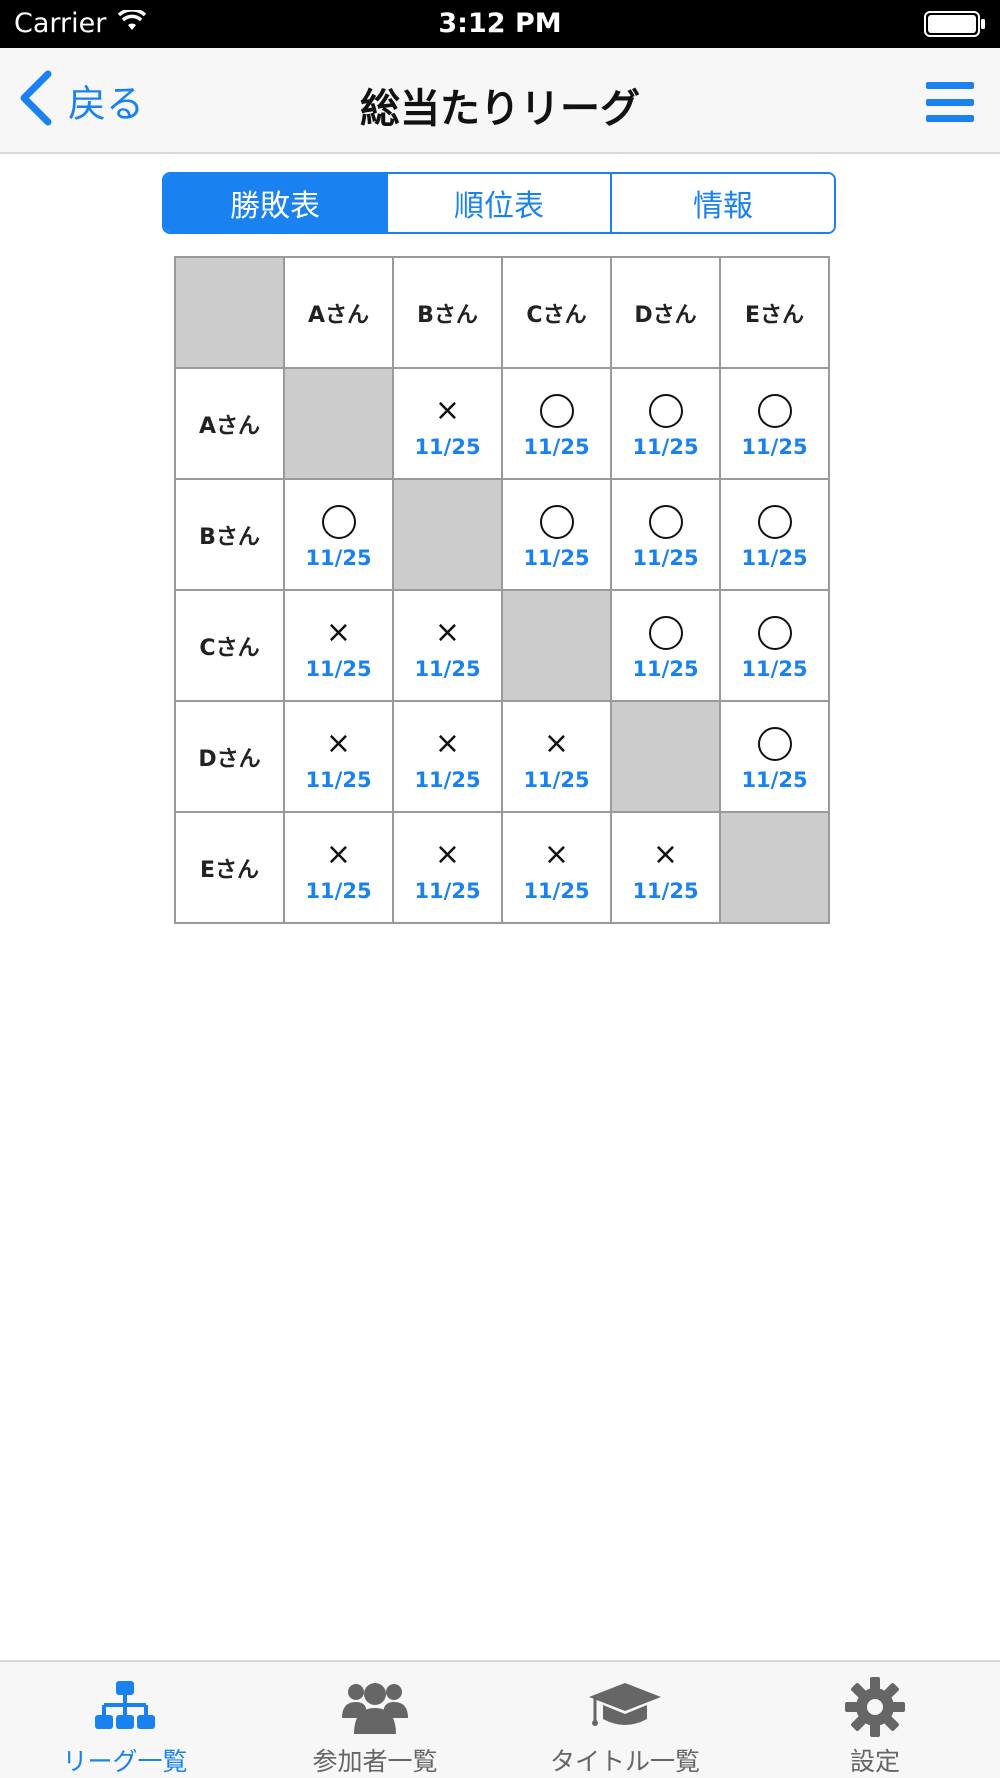  I want to click on row-header: Bさん, so click(229, 534).